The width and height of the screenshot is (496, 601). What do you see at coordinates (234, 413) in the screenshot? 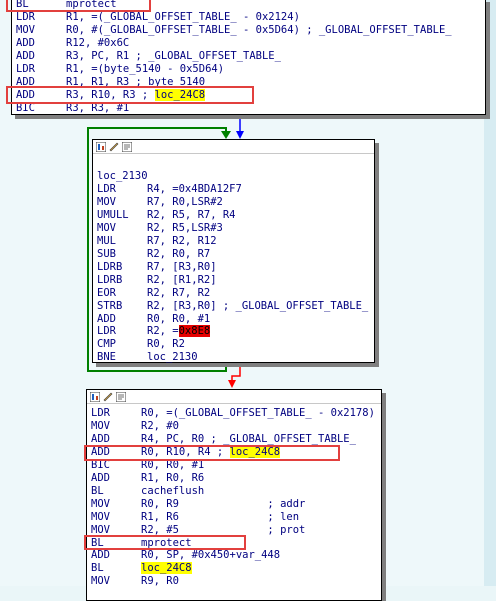
I see `instruction-line: LDR R0, =(_GLOBAL_OFFSET_TABLE_ - 0x2178)` at bounding box center [234, 413].